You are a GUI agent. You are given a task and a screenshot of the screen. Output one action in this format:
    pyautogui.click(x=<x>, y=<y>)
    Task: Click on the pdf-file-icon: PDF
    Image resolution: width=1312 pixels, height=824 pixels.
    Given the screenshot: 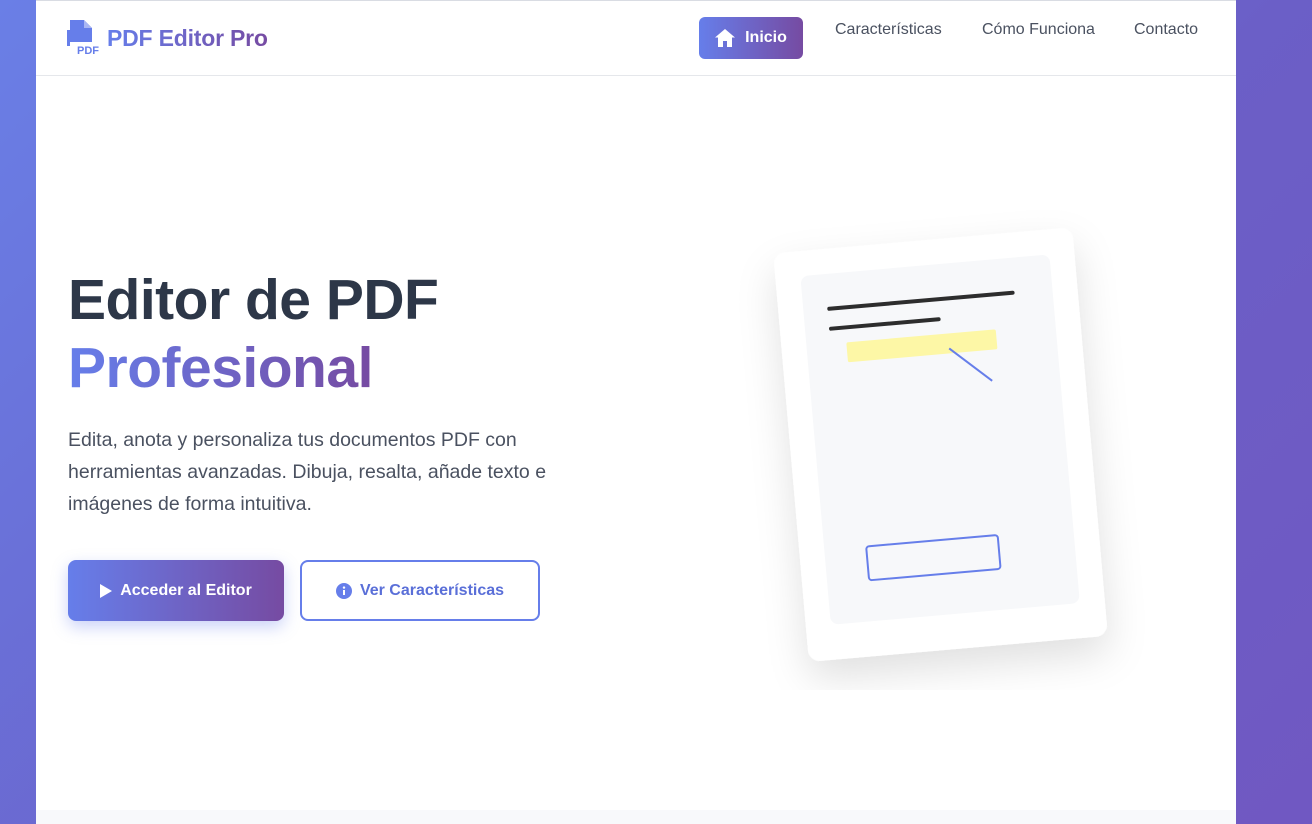 What is the action you would take?
    pyautogui.click(x=83, y=38)
    